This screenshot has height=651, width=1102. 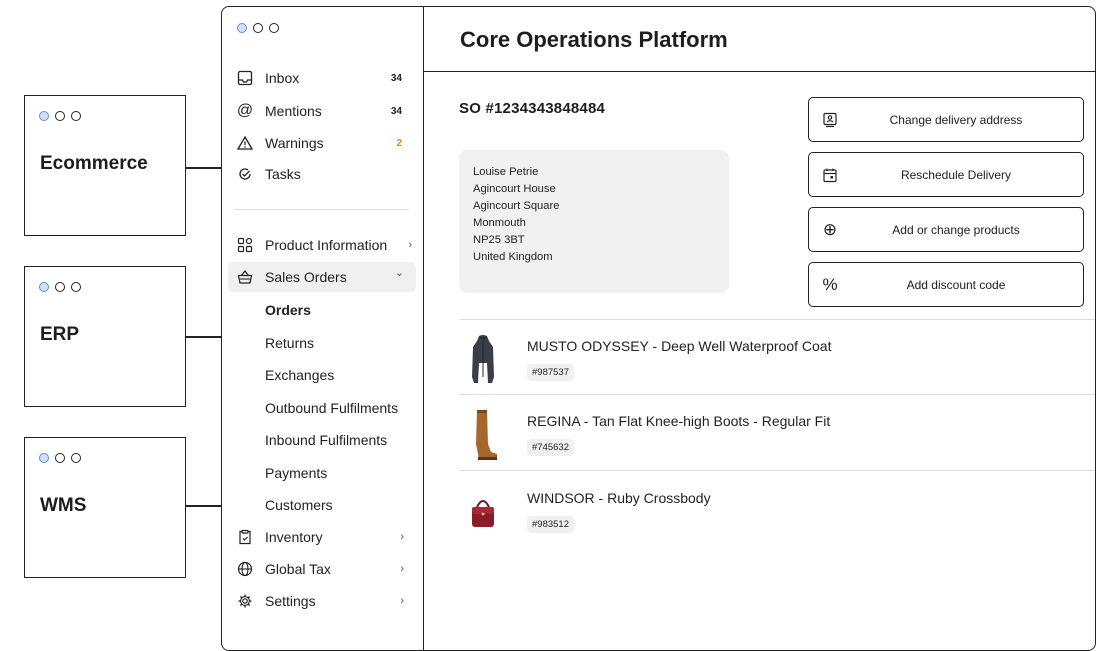 I want to click on system-name: ERP, so click(x=60, y=334).